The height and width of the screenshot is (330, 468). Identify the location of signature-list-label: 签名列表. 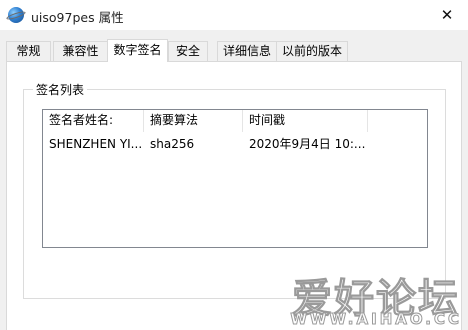
(60, 89).